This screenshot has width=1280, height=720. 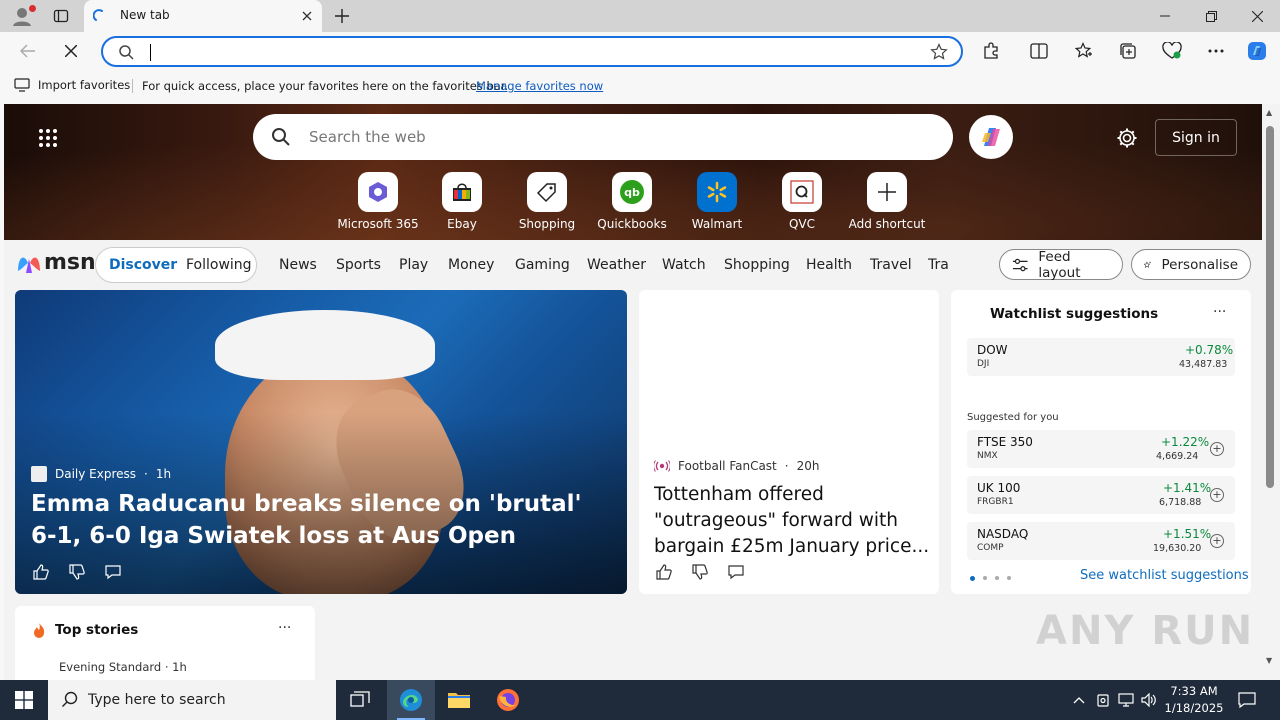 I want to click on page-settings-button, so click(x=1127, y=138).